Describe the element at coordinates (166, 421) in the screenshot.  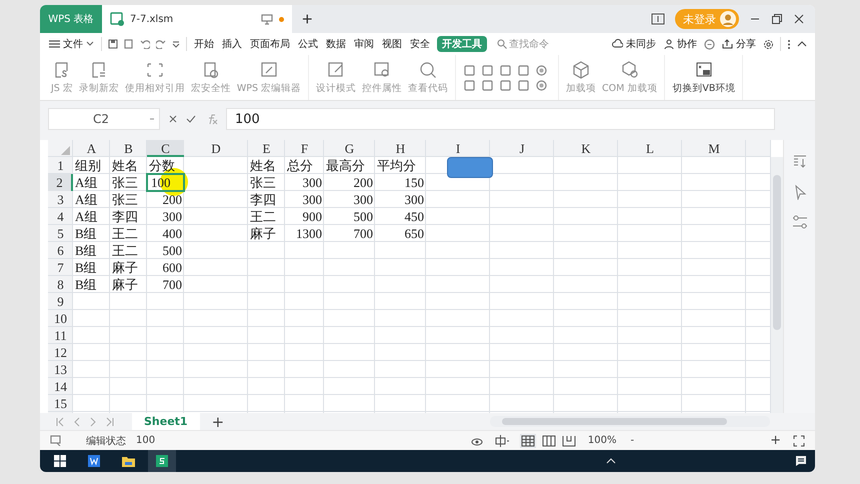
I see `sheet-tab: Sheet1` at that location.